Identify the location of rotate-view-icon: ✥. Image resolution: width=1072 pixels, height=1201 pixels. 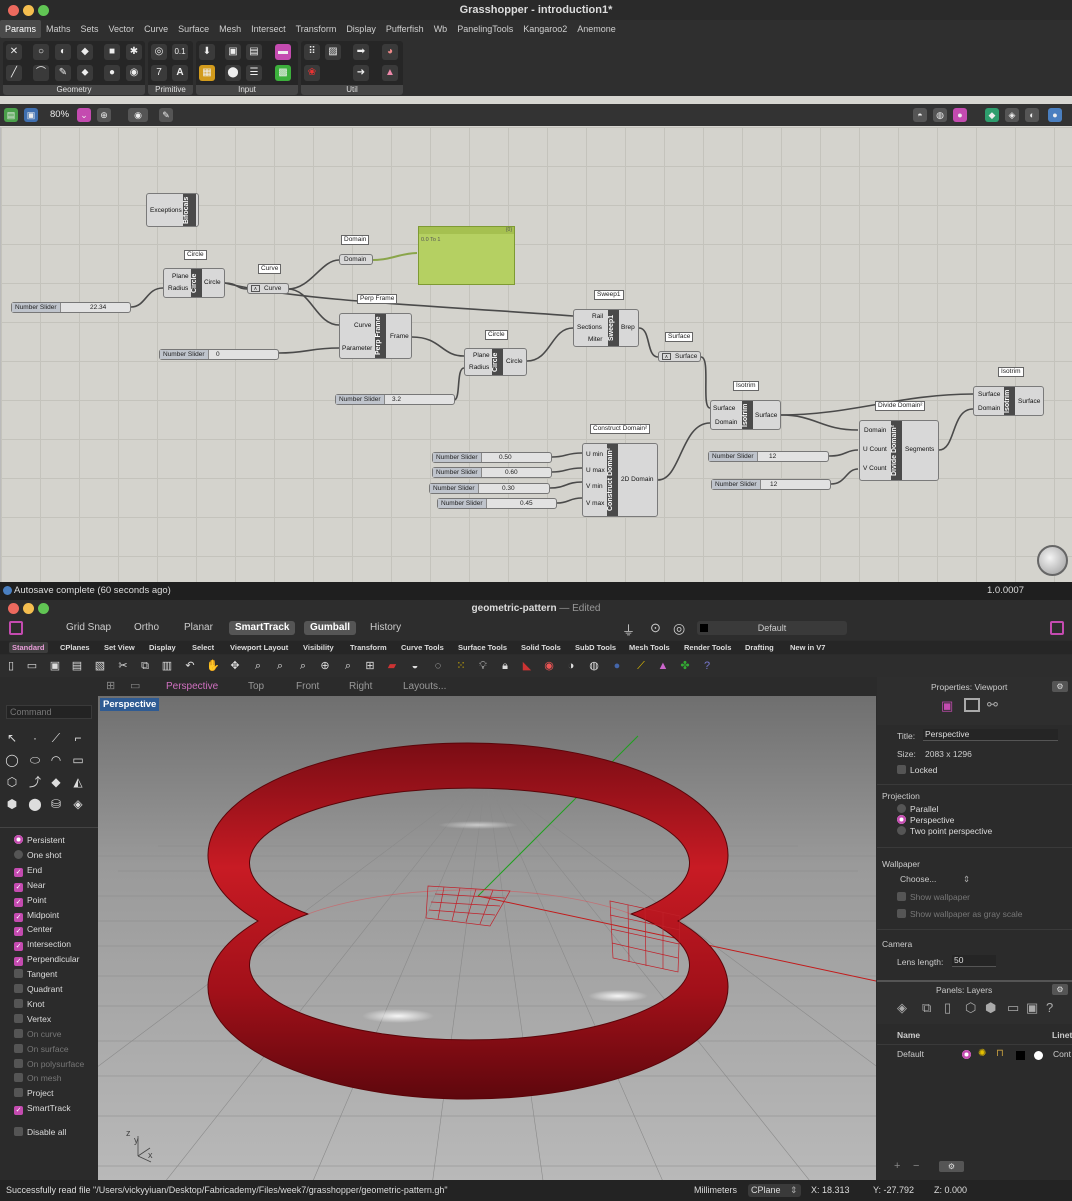
(235, 666).